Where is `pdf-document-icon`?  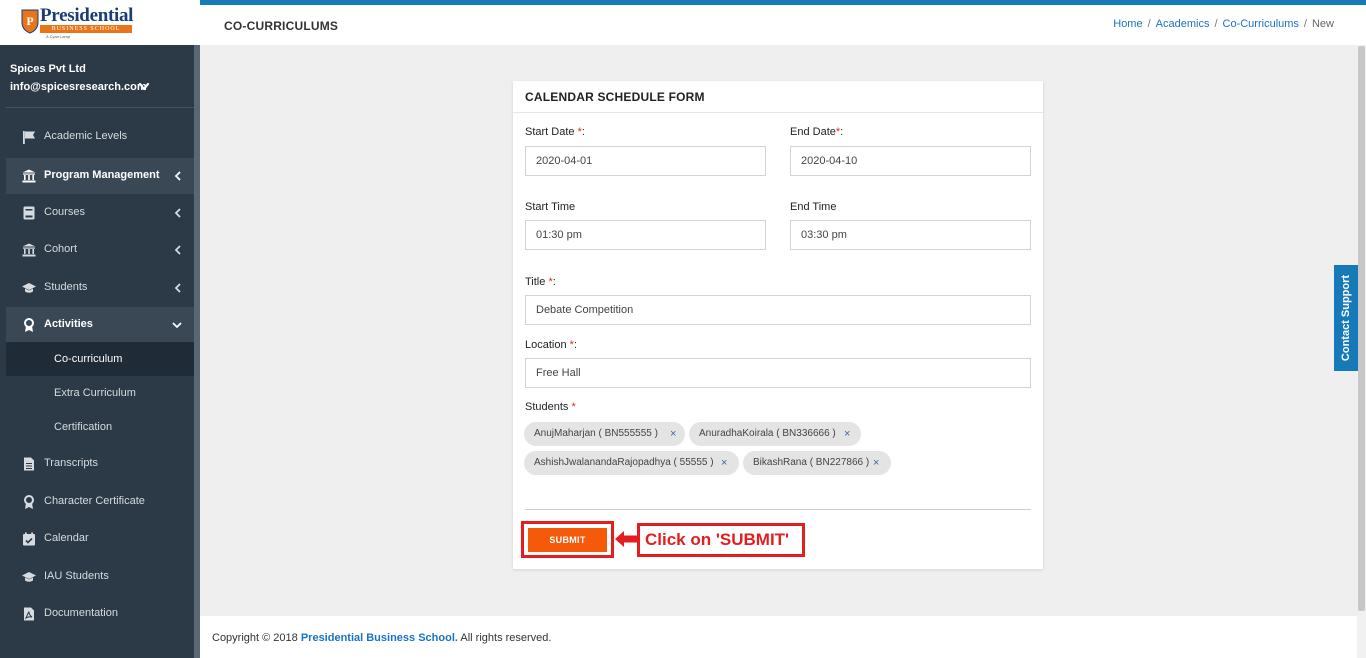 pdf-document-icon is located at coordinates (29, 614).